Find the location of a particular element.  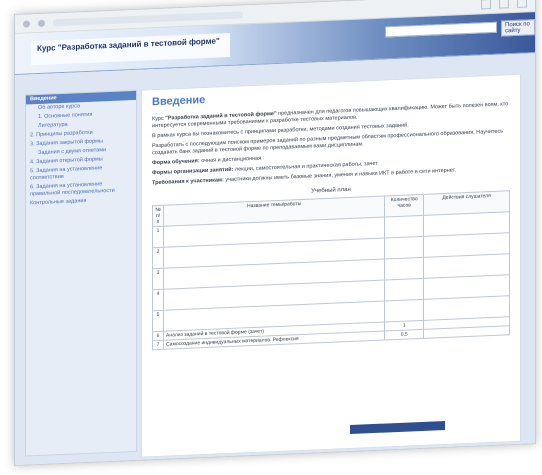

maximize-icon is located at coordinates (504, 4).